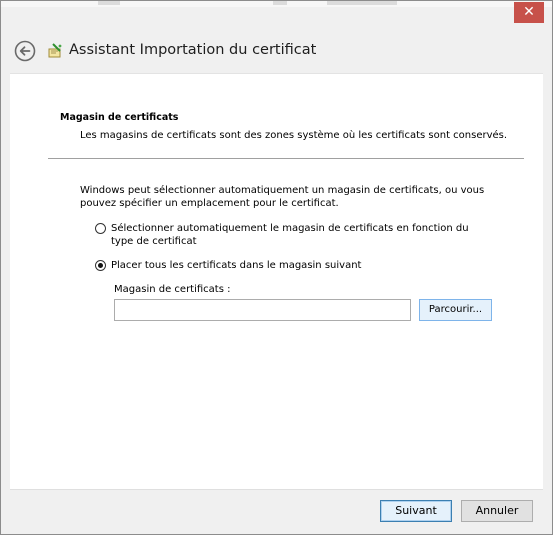  I want to click on close-button: ✕, so click(529, 12).